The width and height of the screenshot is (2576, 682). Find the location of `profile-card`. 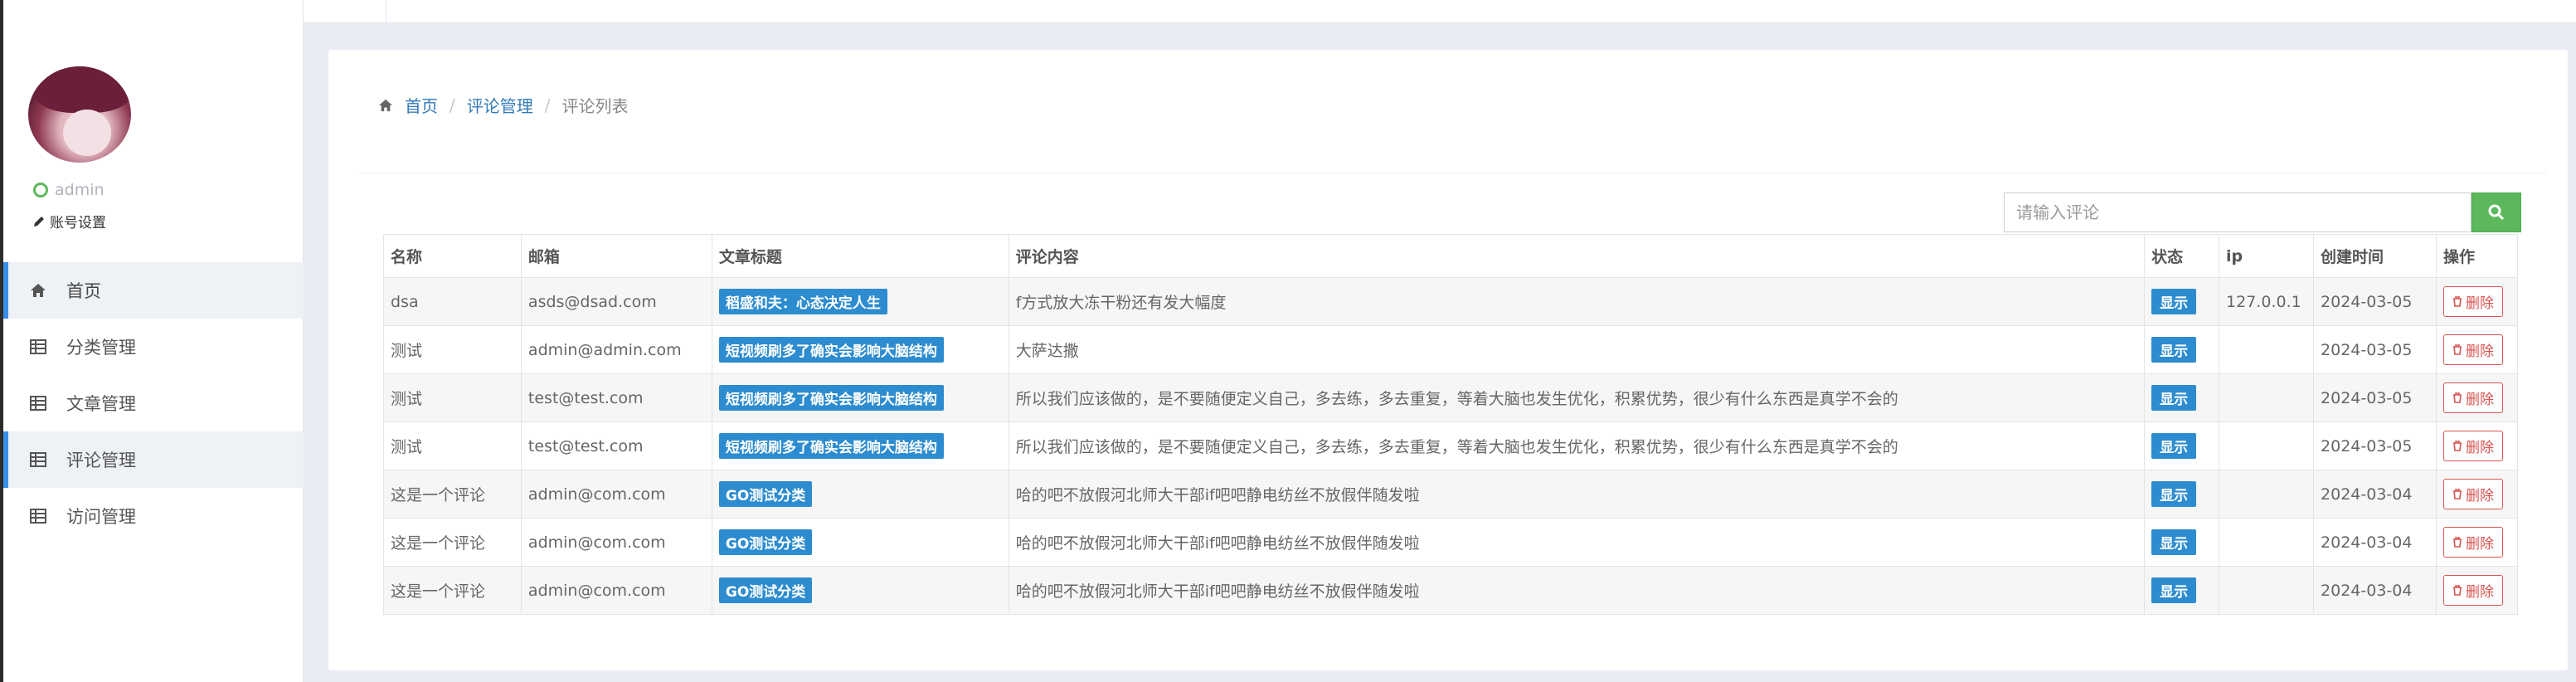

profile-card is located at coordinates (80, 114).